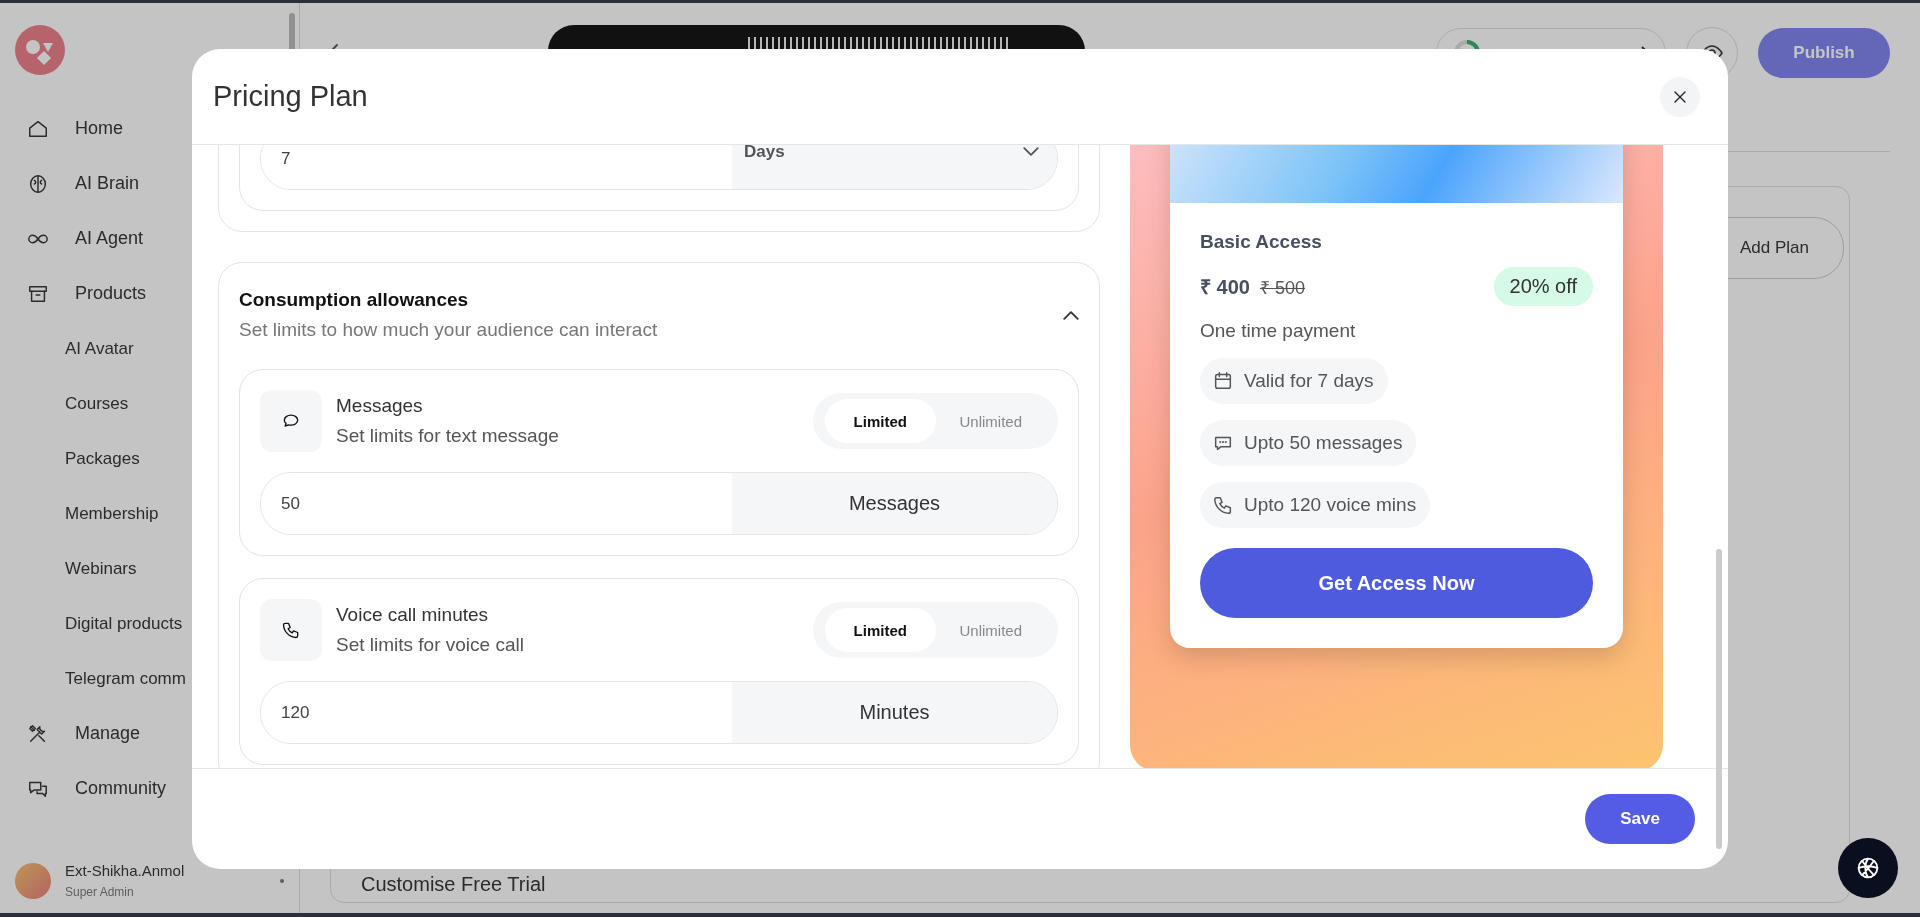  What do you see at coordinates (1225, 287) in the screenshot?
I see `plan-price: ₹ 400` at bounding box center [1225, 287].